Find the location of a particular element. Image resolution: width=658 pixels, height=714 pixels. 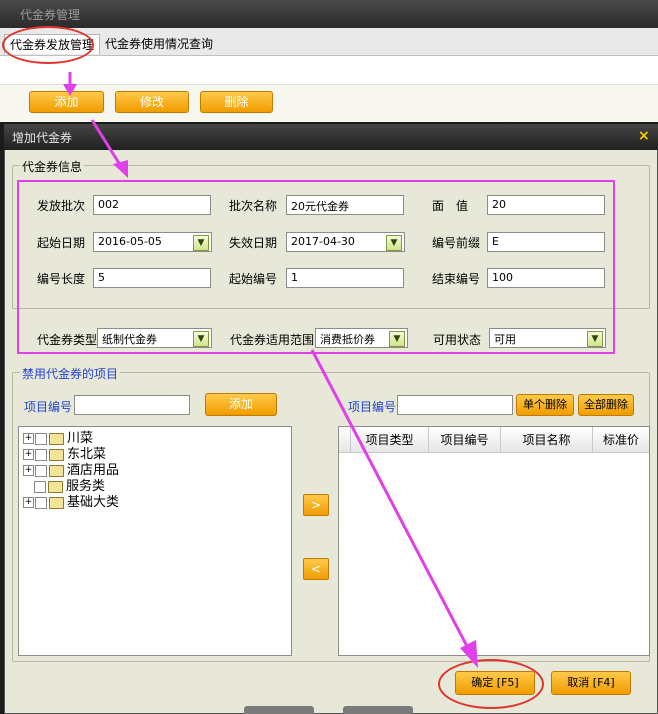

grid-header-item-name: 项目名称 is located at coordinates (547, 440).